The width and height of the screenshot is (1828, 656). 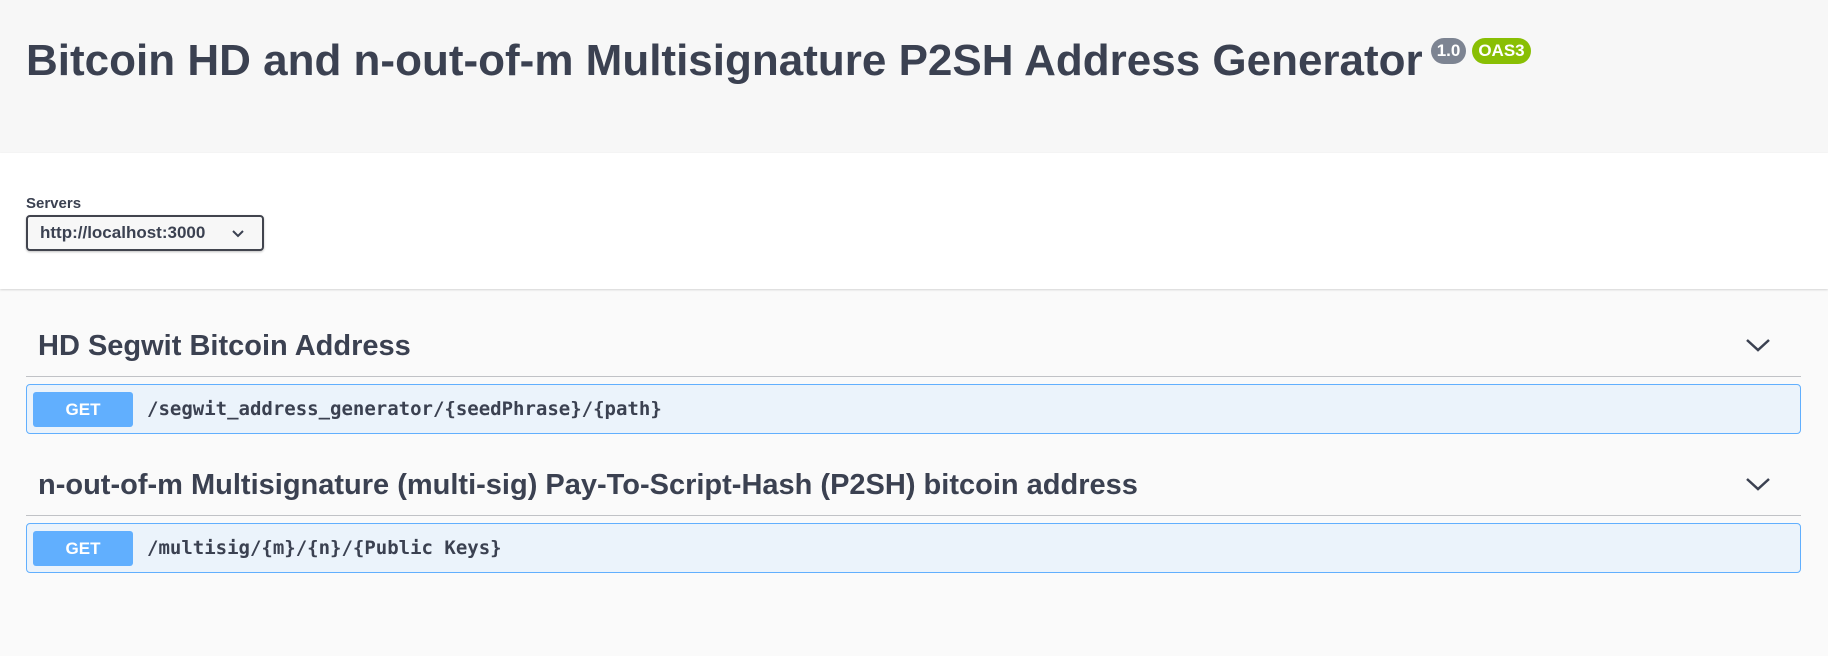 What do you see at coordinates (1448, 51) in the screenshot?
I see `version-badge: 1.0` at bounding box center [1448, 51].